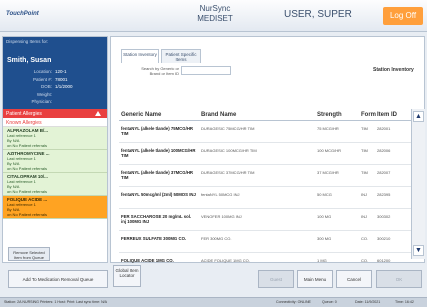 This screenshot has height=307, width=427. Describe the element at coordinates (404, 302) in the screenshot. I see `status-time: Time: 16:42` at that location.